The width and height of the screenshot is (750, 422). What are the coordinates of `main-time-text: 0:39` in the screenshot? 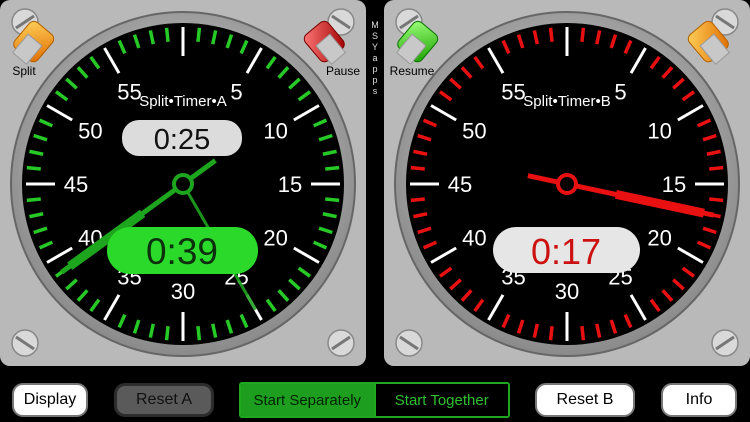 It's located at (182, 251).